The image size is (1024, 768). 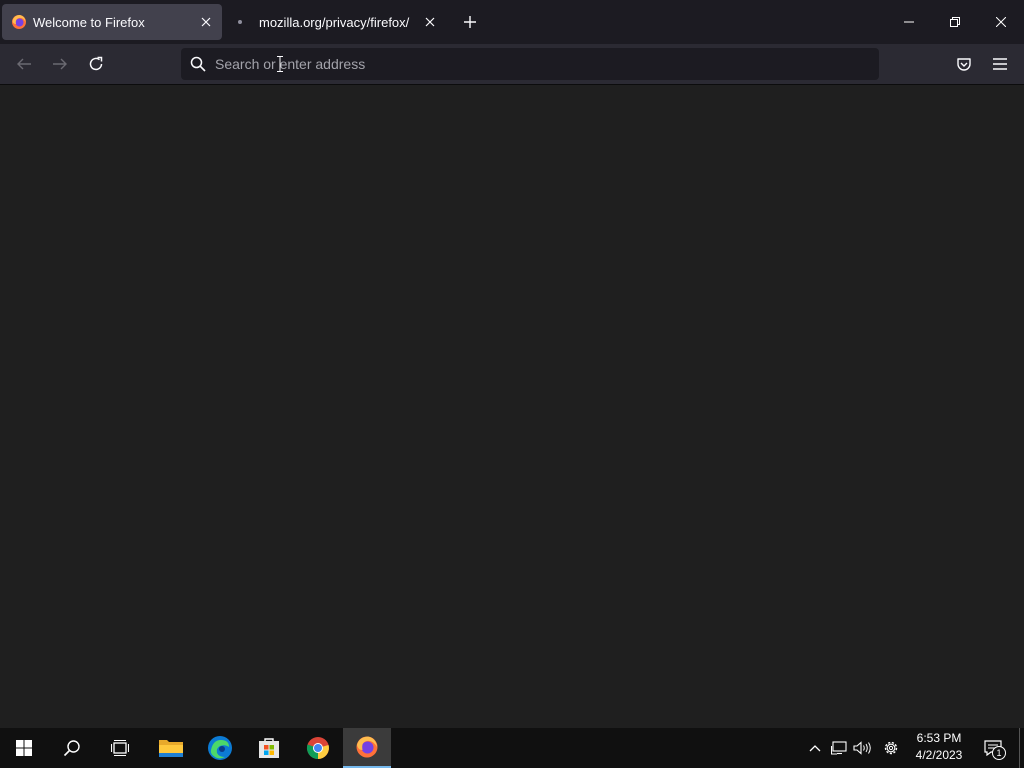 I want to click on chrome-button, so click(x=318, y=748).